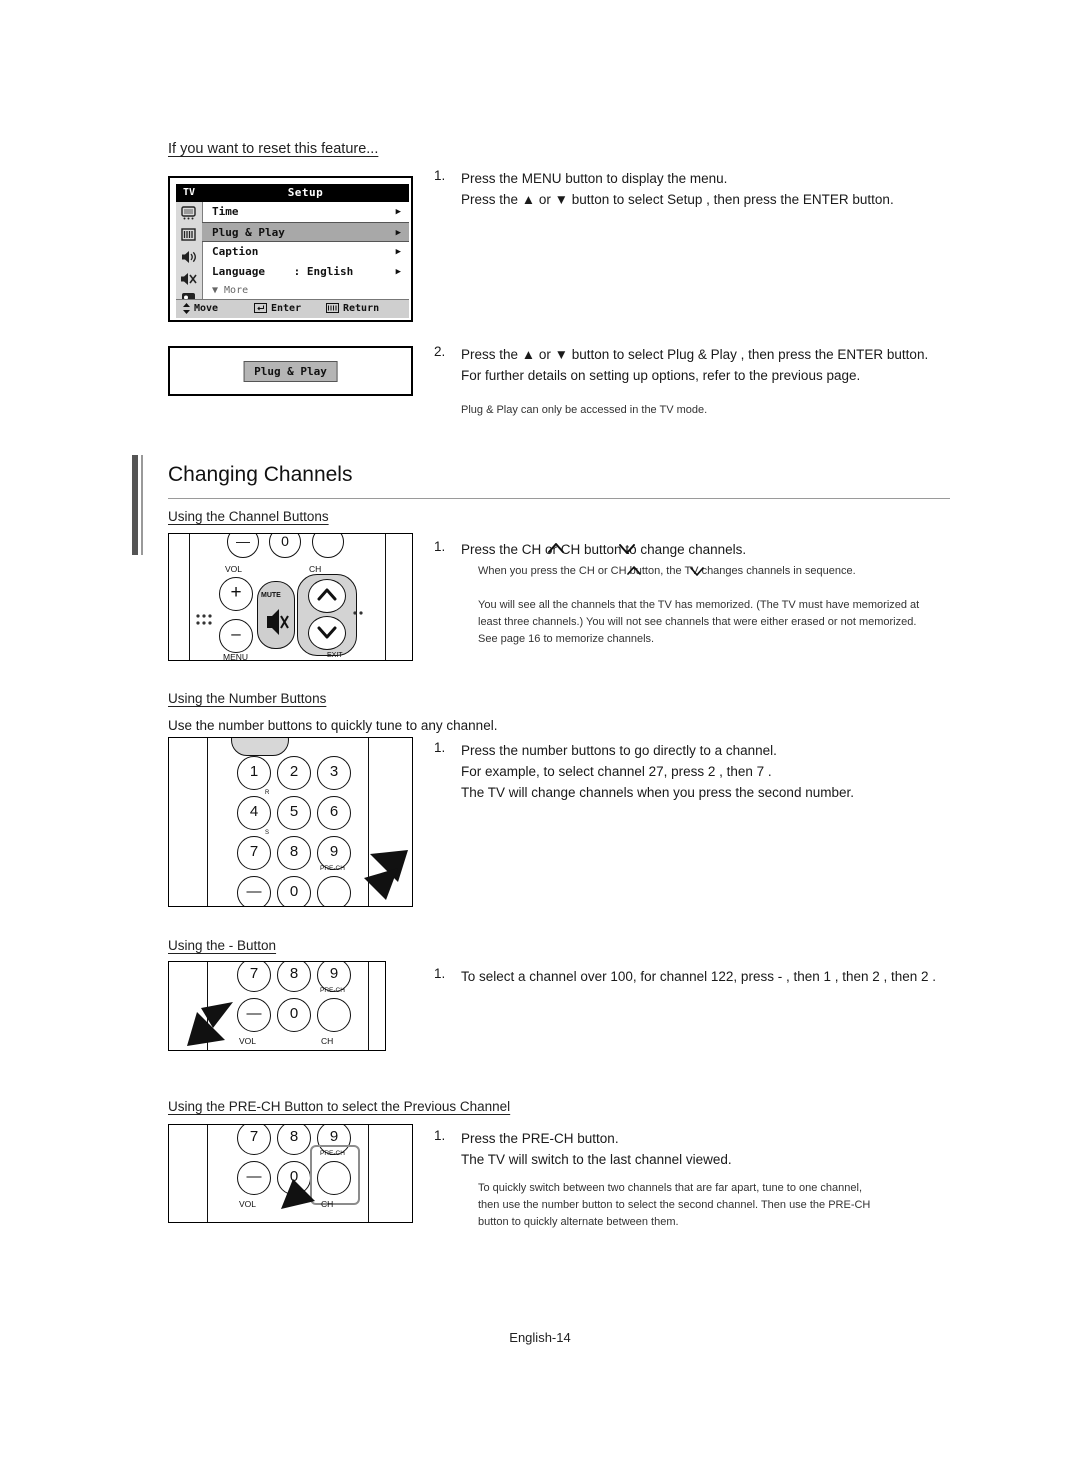 The width and height of the screenshot is (1080, 1478). What do you see at coordinates (305, 212) in the screenshot?
I see `osd-row-time: Time ▶` at bounding box center [305, 212].